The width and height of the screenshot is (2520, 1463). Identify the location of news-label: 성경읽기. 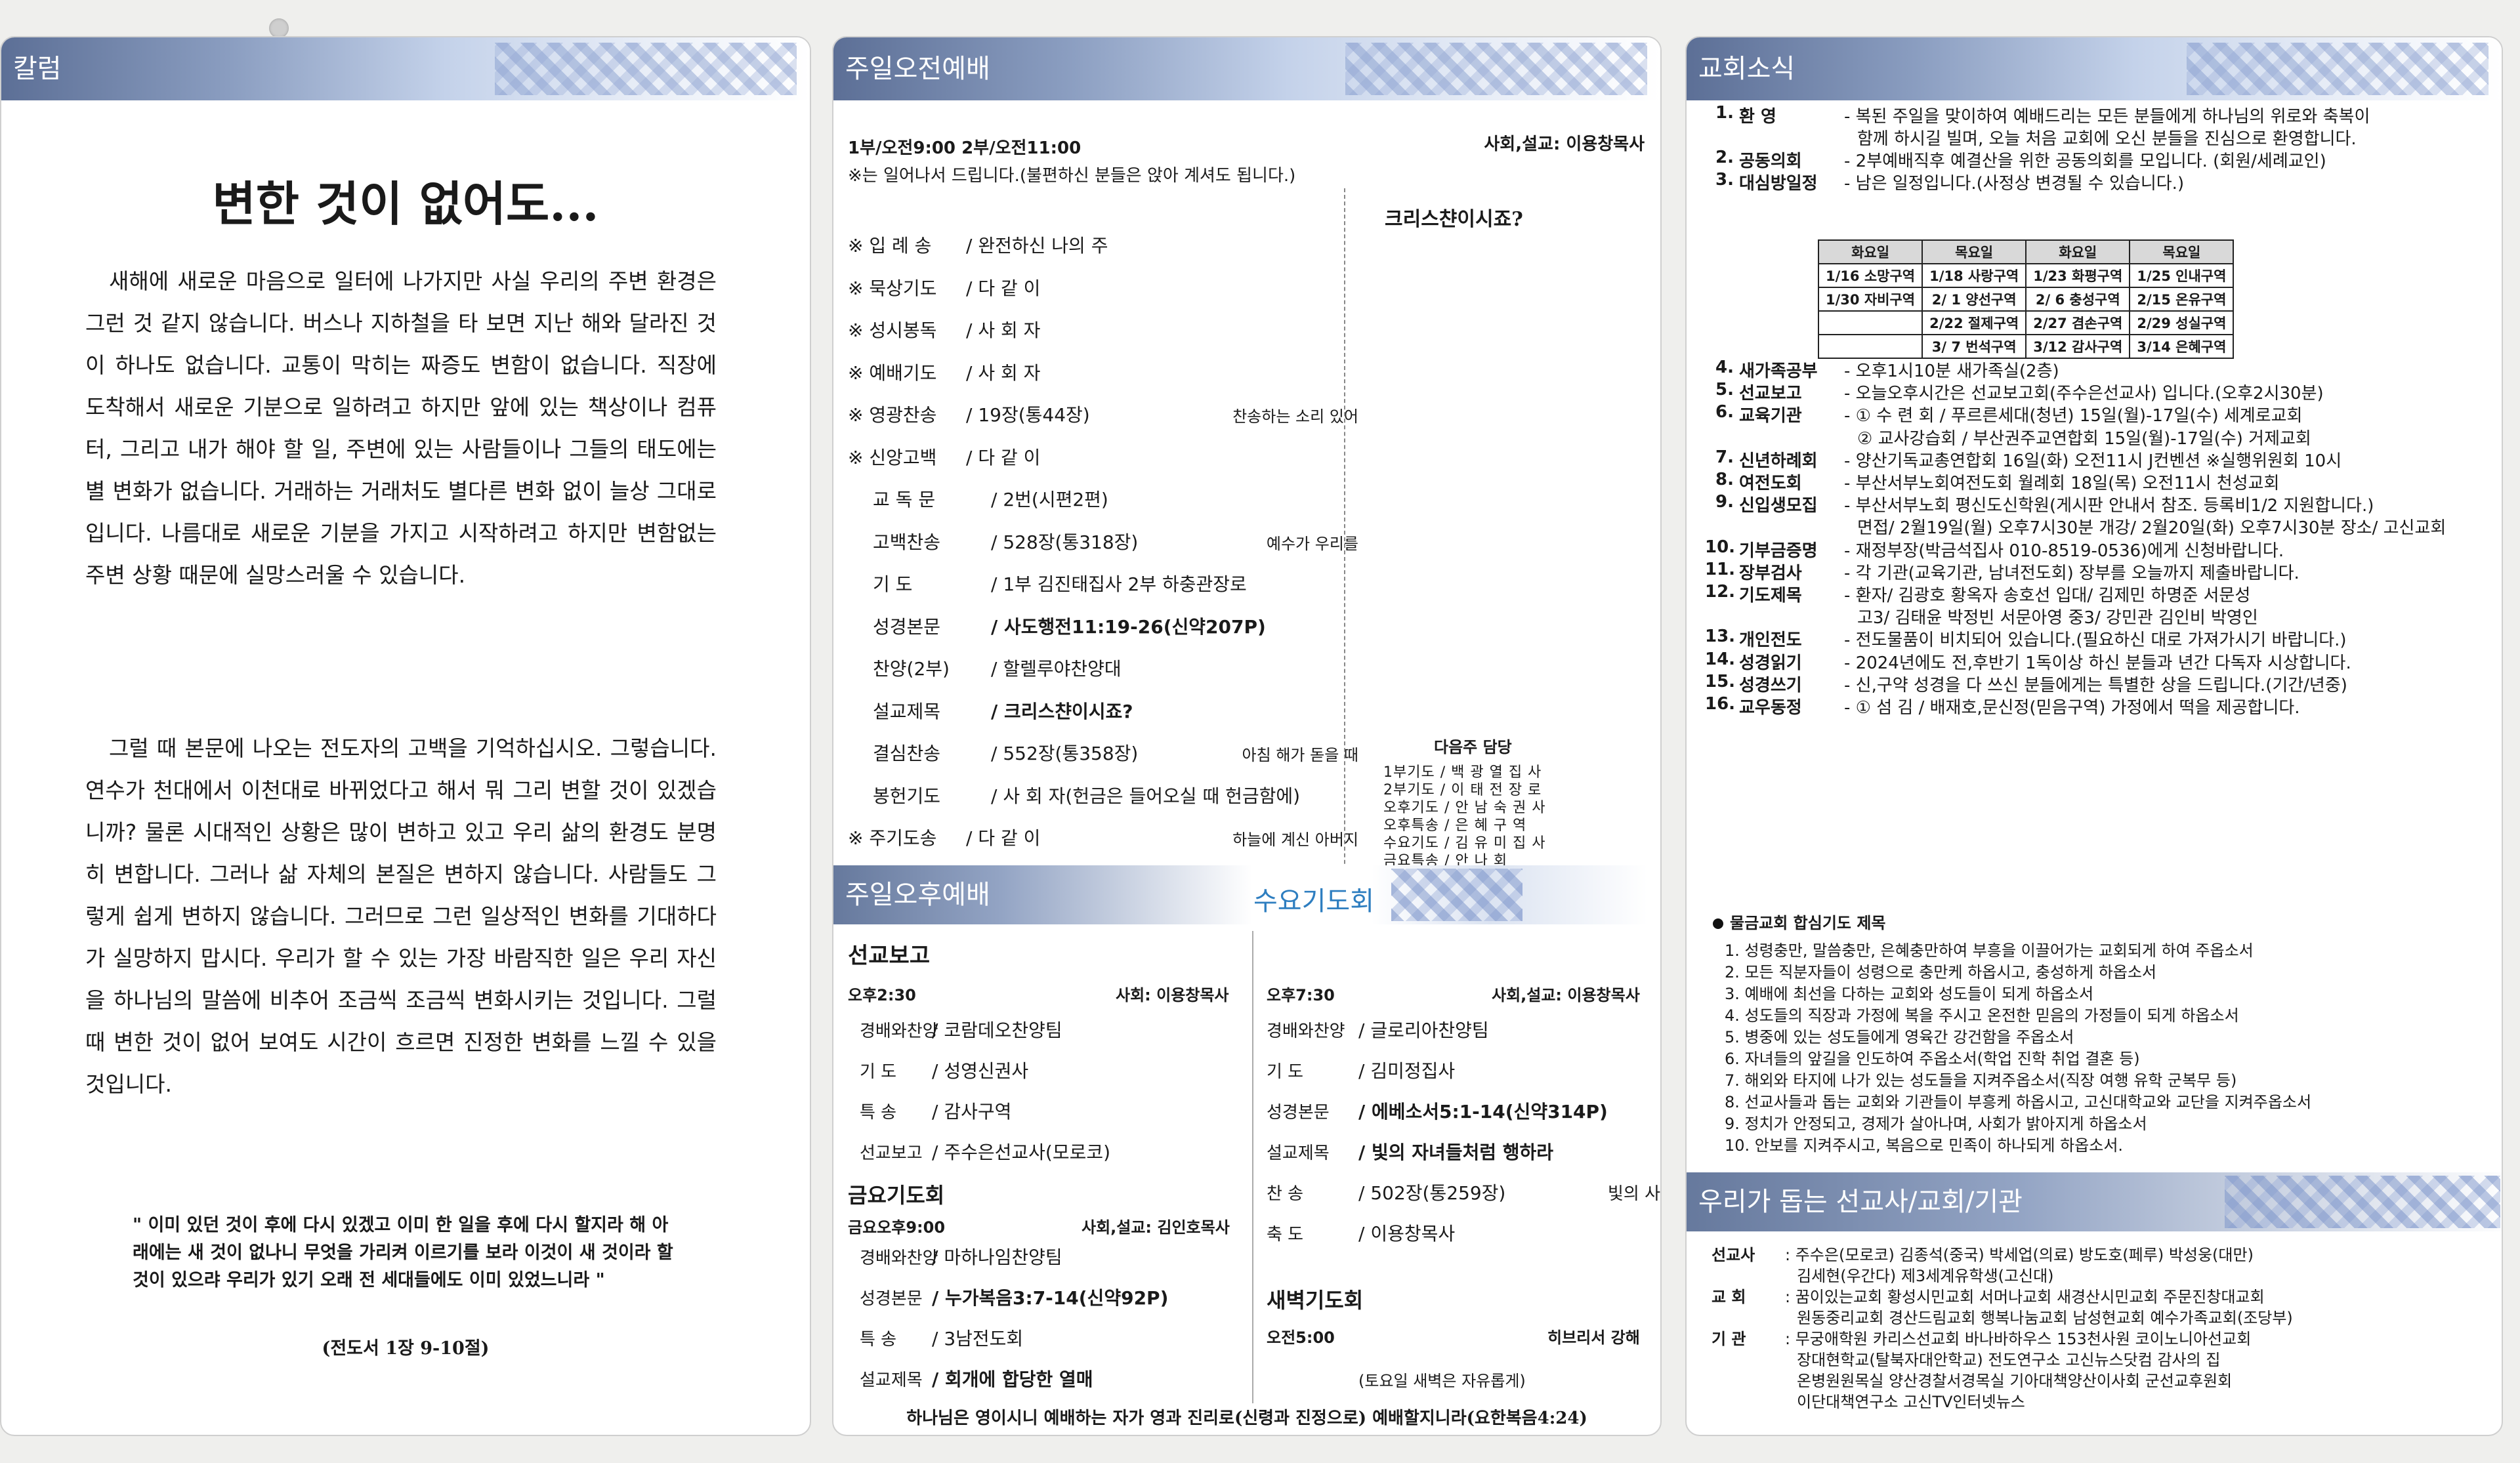
(1770, 663).